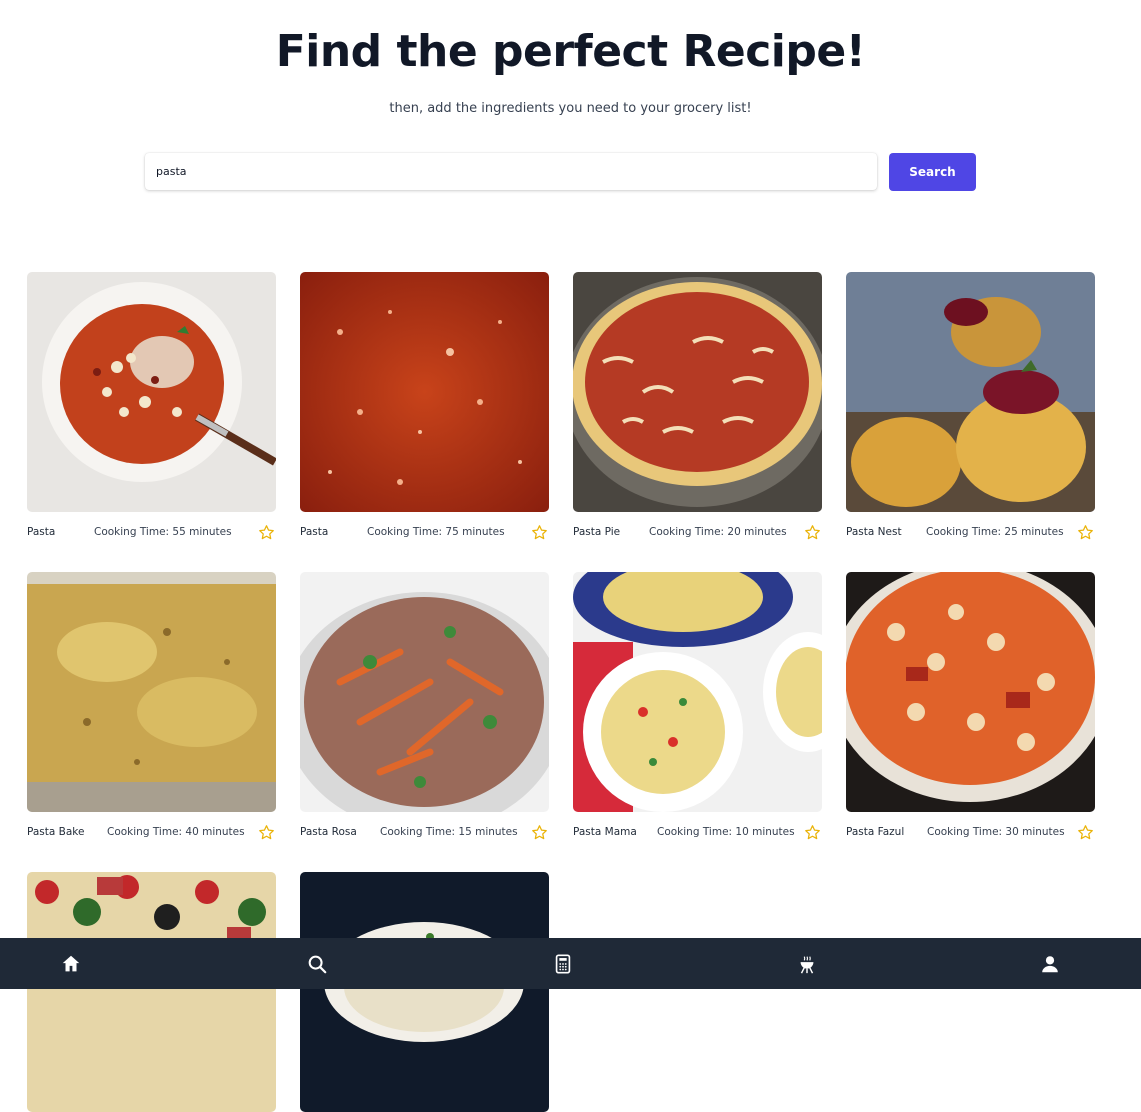 The width and height of the screenshot is (1141, 1112). What do you see at coordinates (597, 532) in the screenshot?
I see `recipe-title: Pasta Pie` at bounding box center [597, 532].